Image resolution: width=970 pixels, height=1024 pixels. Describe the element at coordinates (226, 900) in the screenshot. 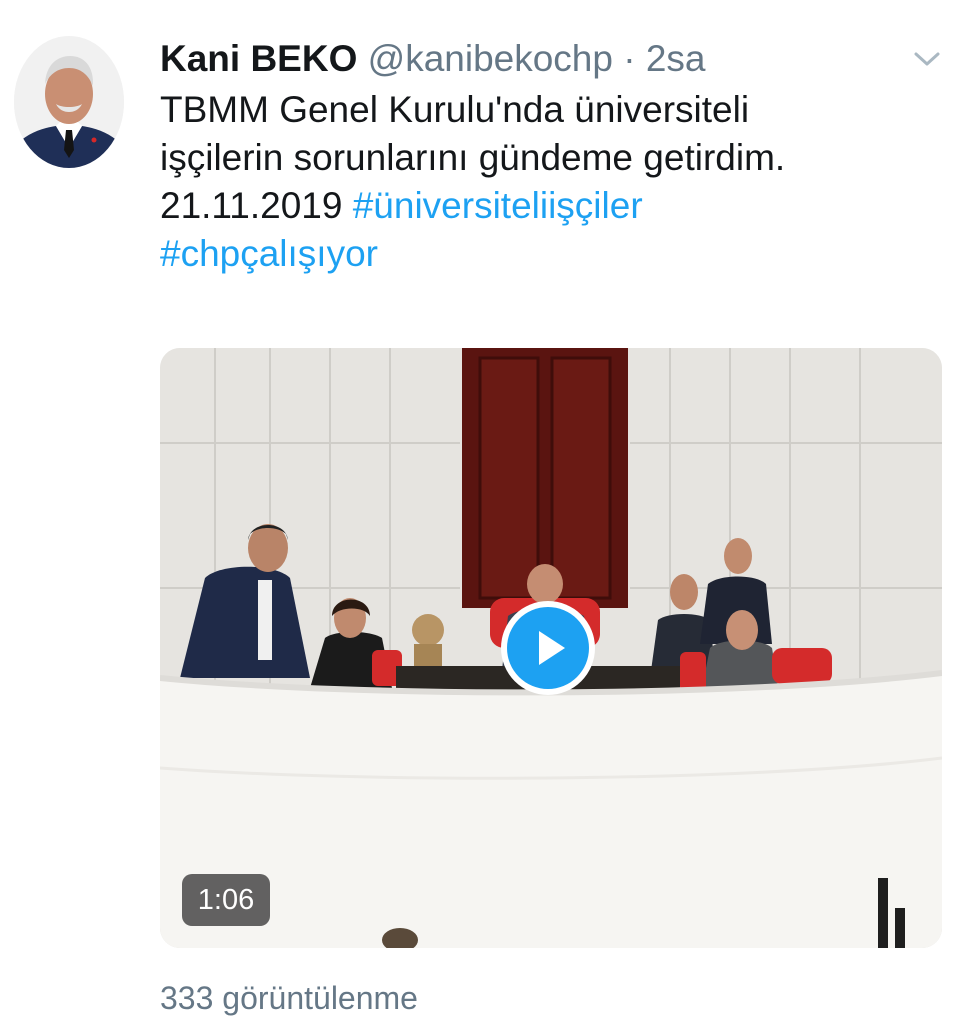

I see `video-duration-badge: 1:06` at that location.